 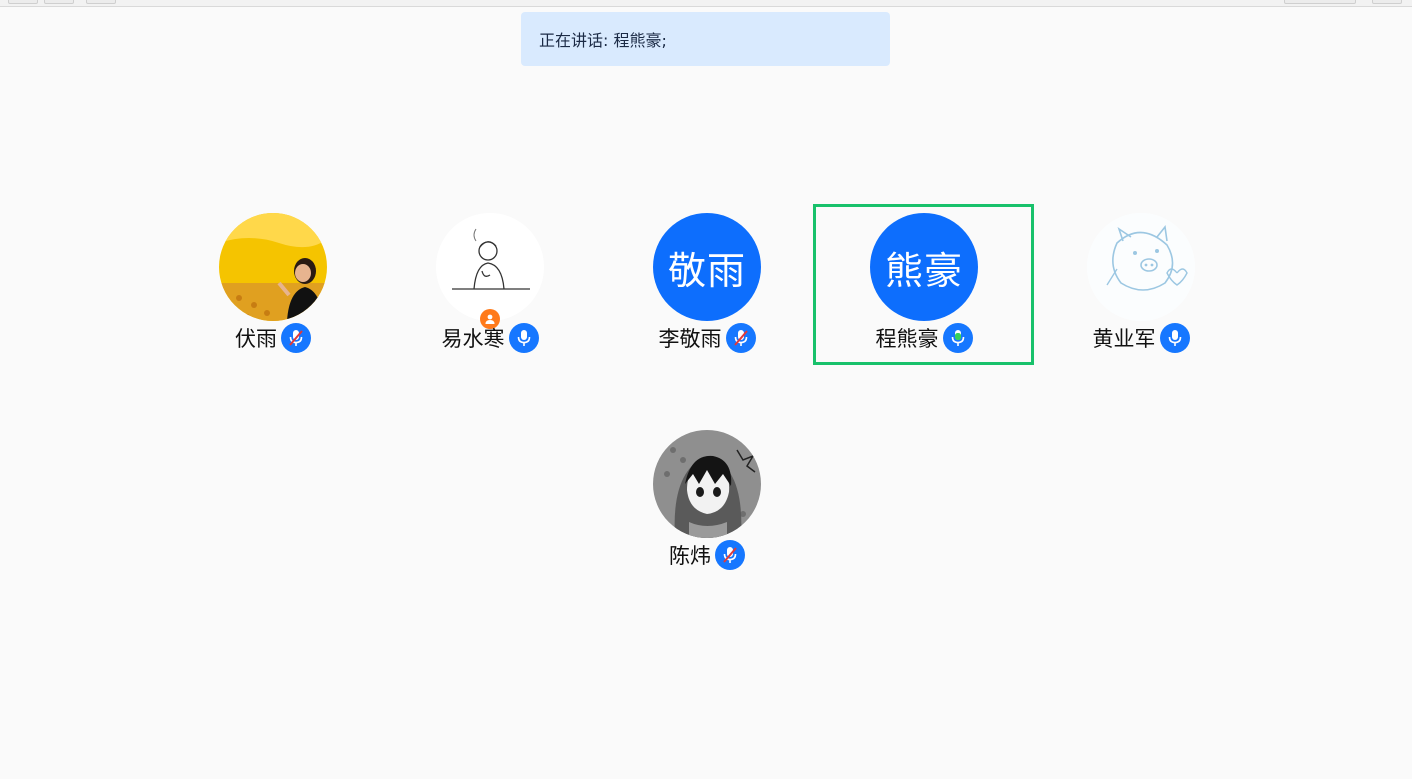 I want to click on participant-name: 伏雨, so click(x=256, y=339).